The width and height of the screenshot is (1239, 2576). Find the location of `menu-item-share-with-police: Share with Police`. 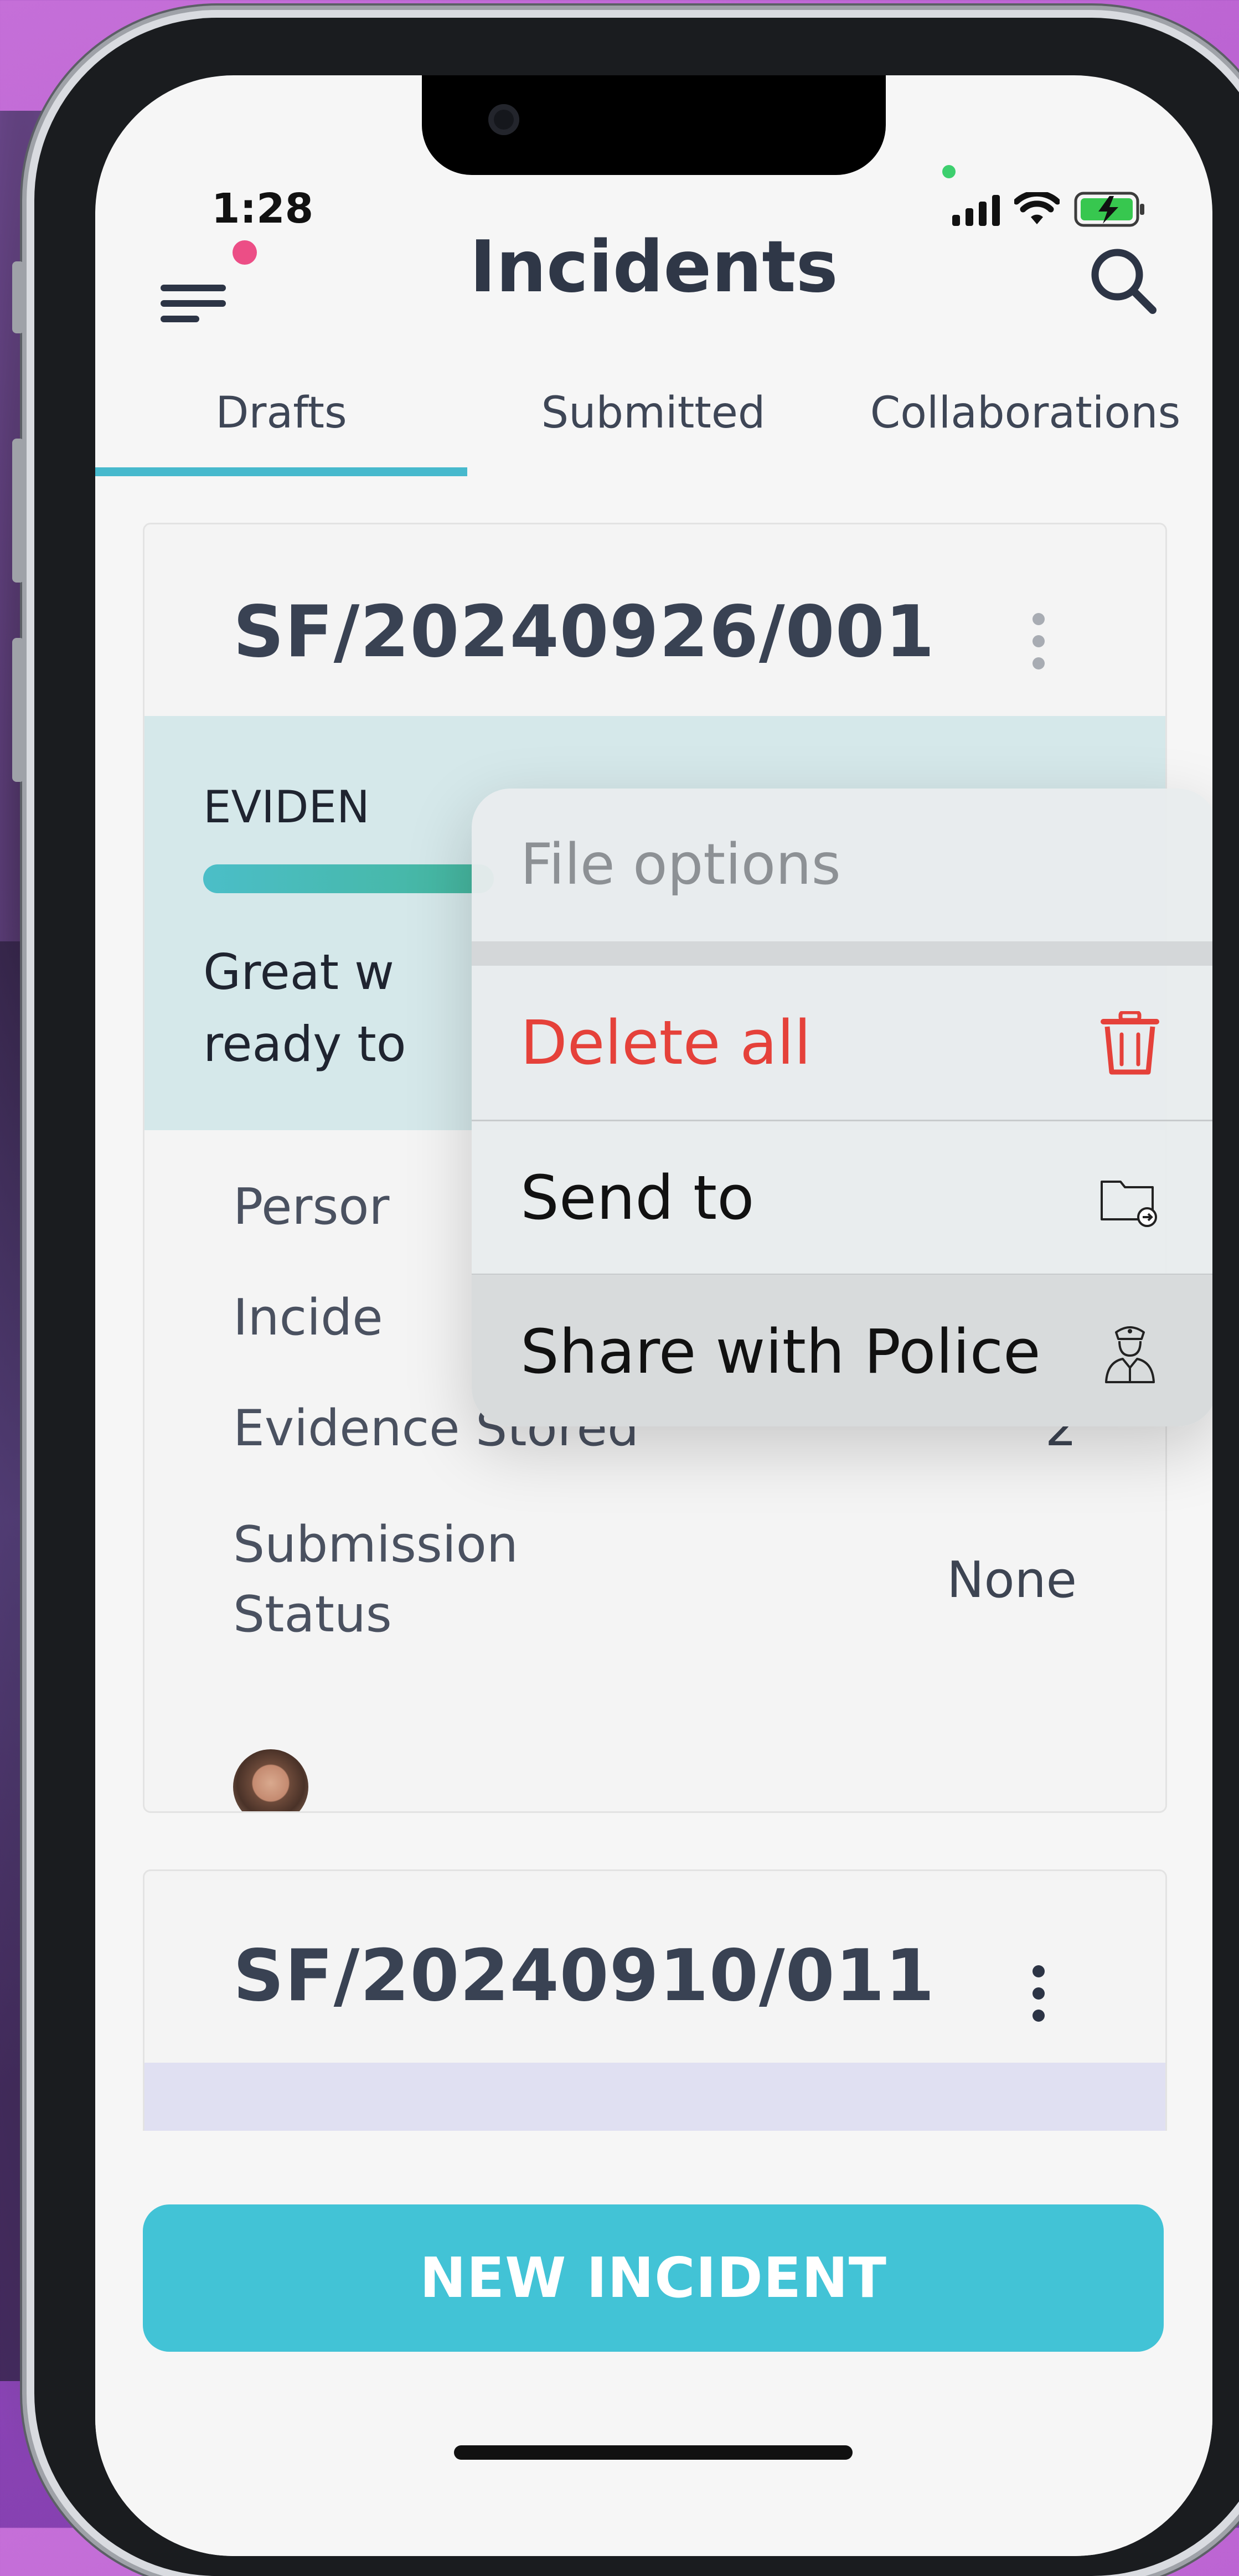

menu-item-share-with-police: Share with Police is located at coordinates (842, 1350).